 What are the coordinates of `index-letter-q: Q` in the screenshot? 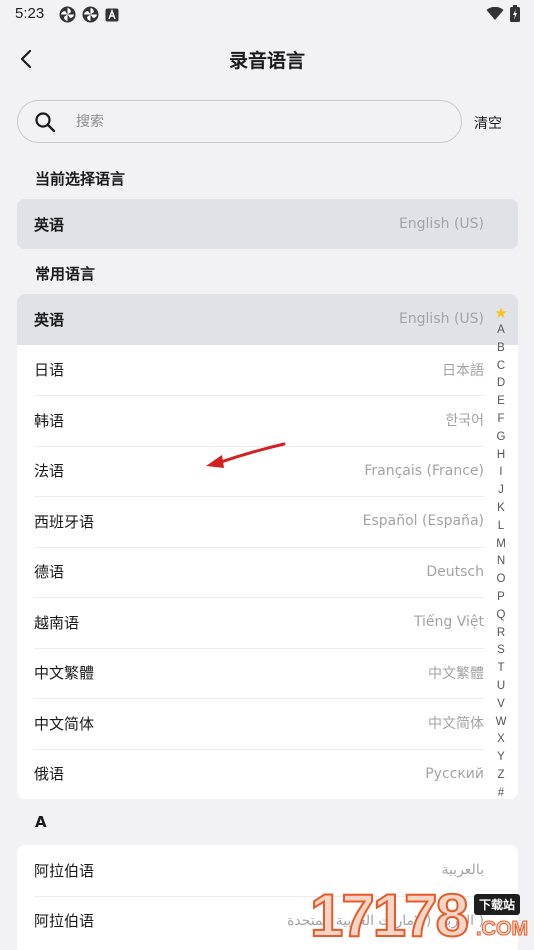 It's located at (501, 616).